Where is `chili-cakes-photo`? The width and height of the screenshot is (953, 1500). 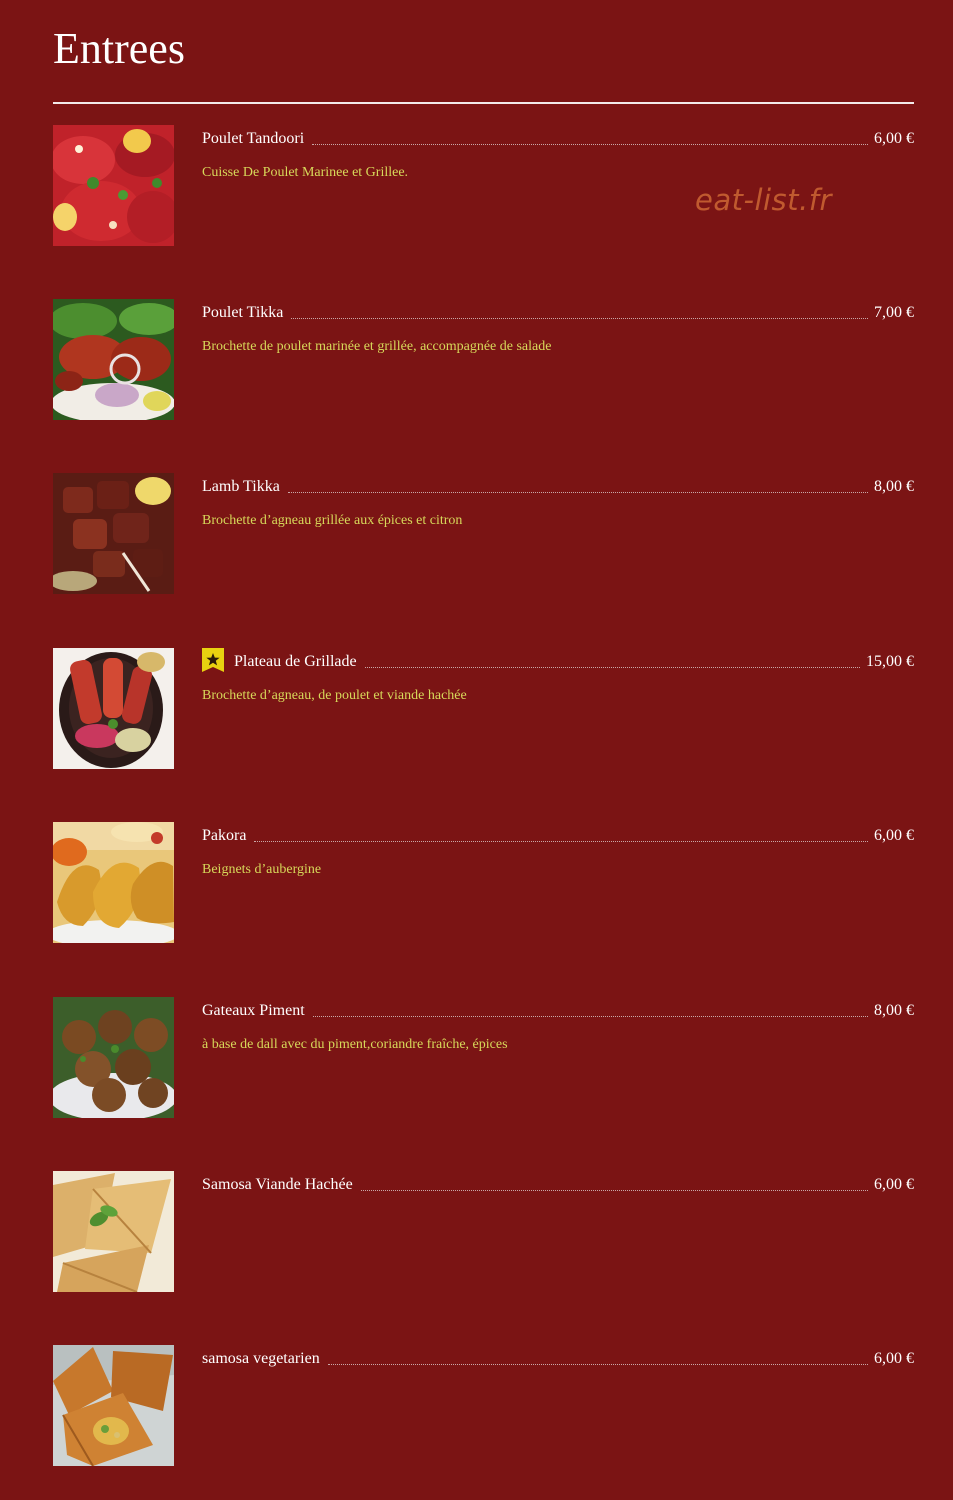 chili-cakes-photo is located at coordinates (113, 1057).